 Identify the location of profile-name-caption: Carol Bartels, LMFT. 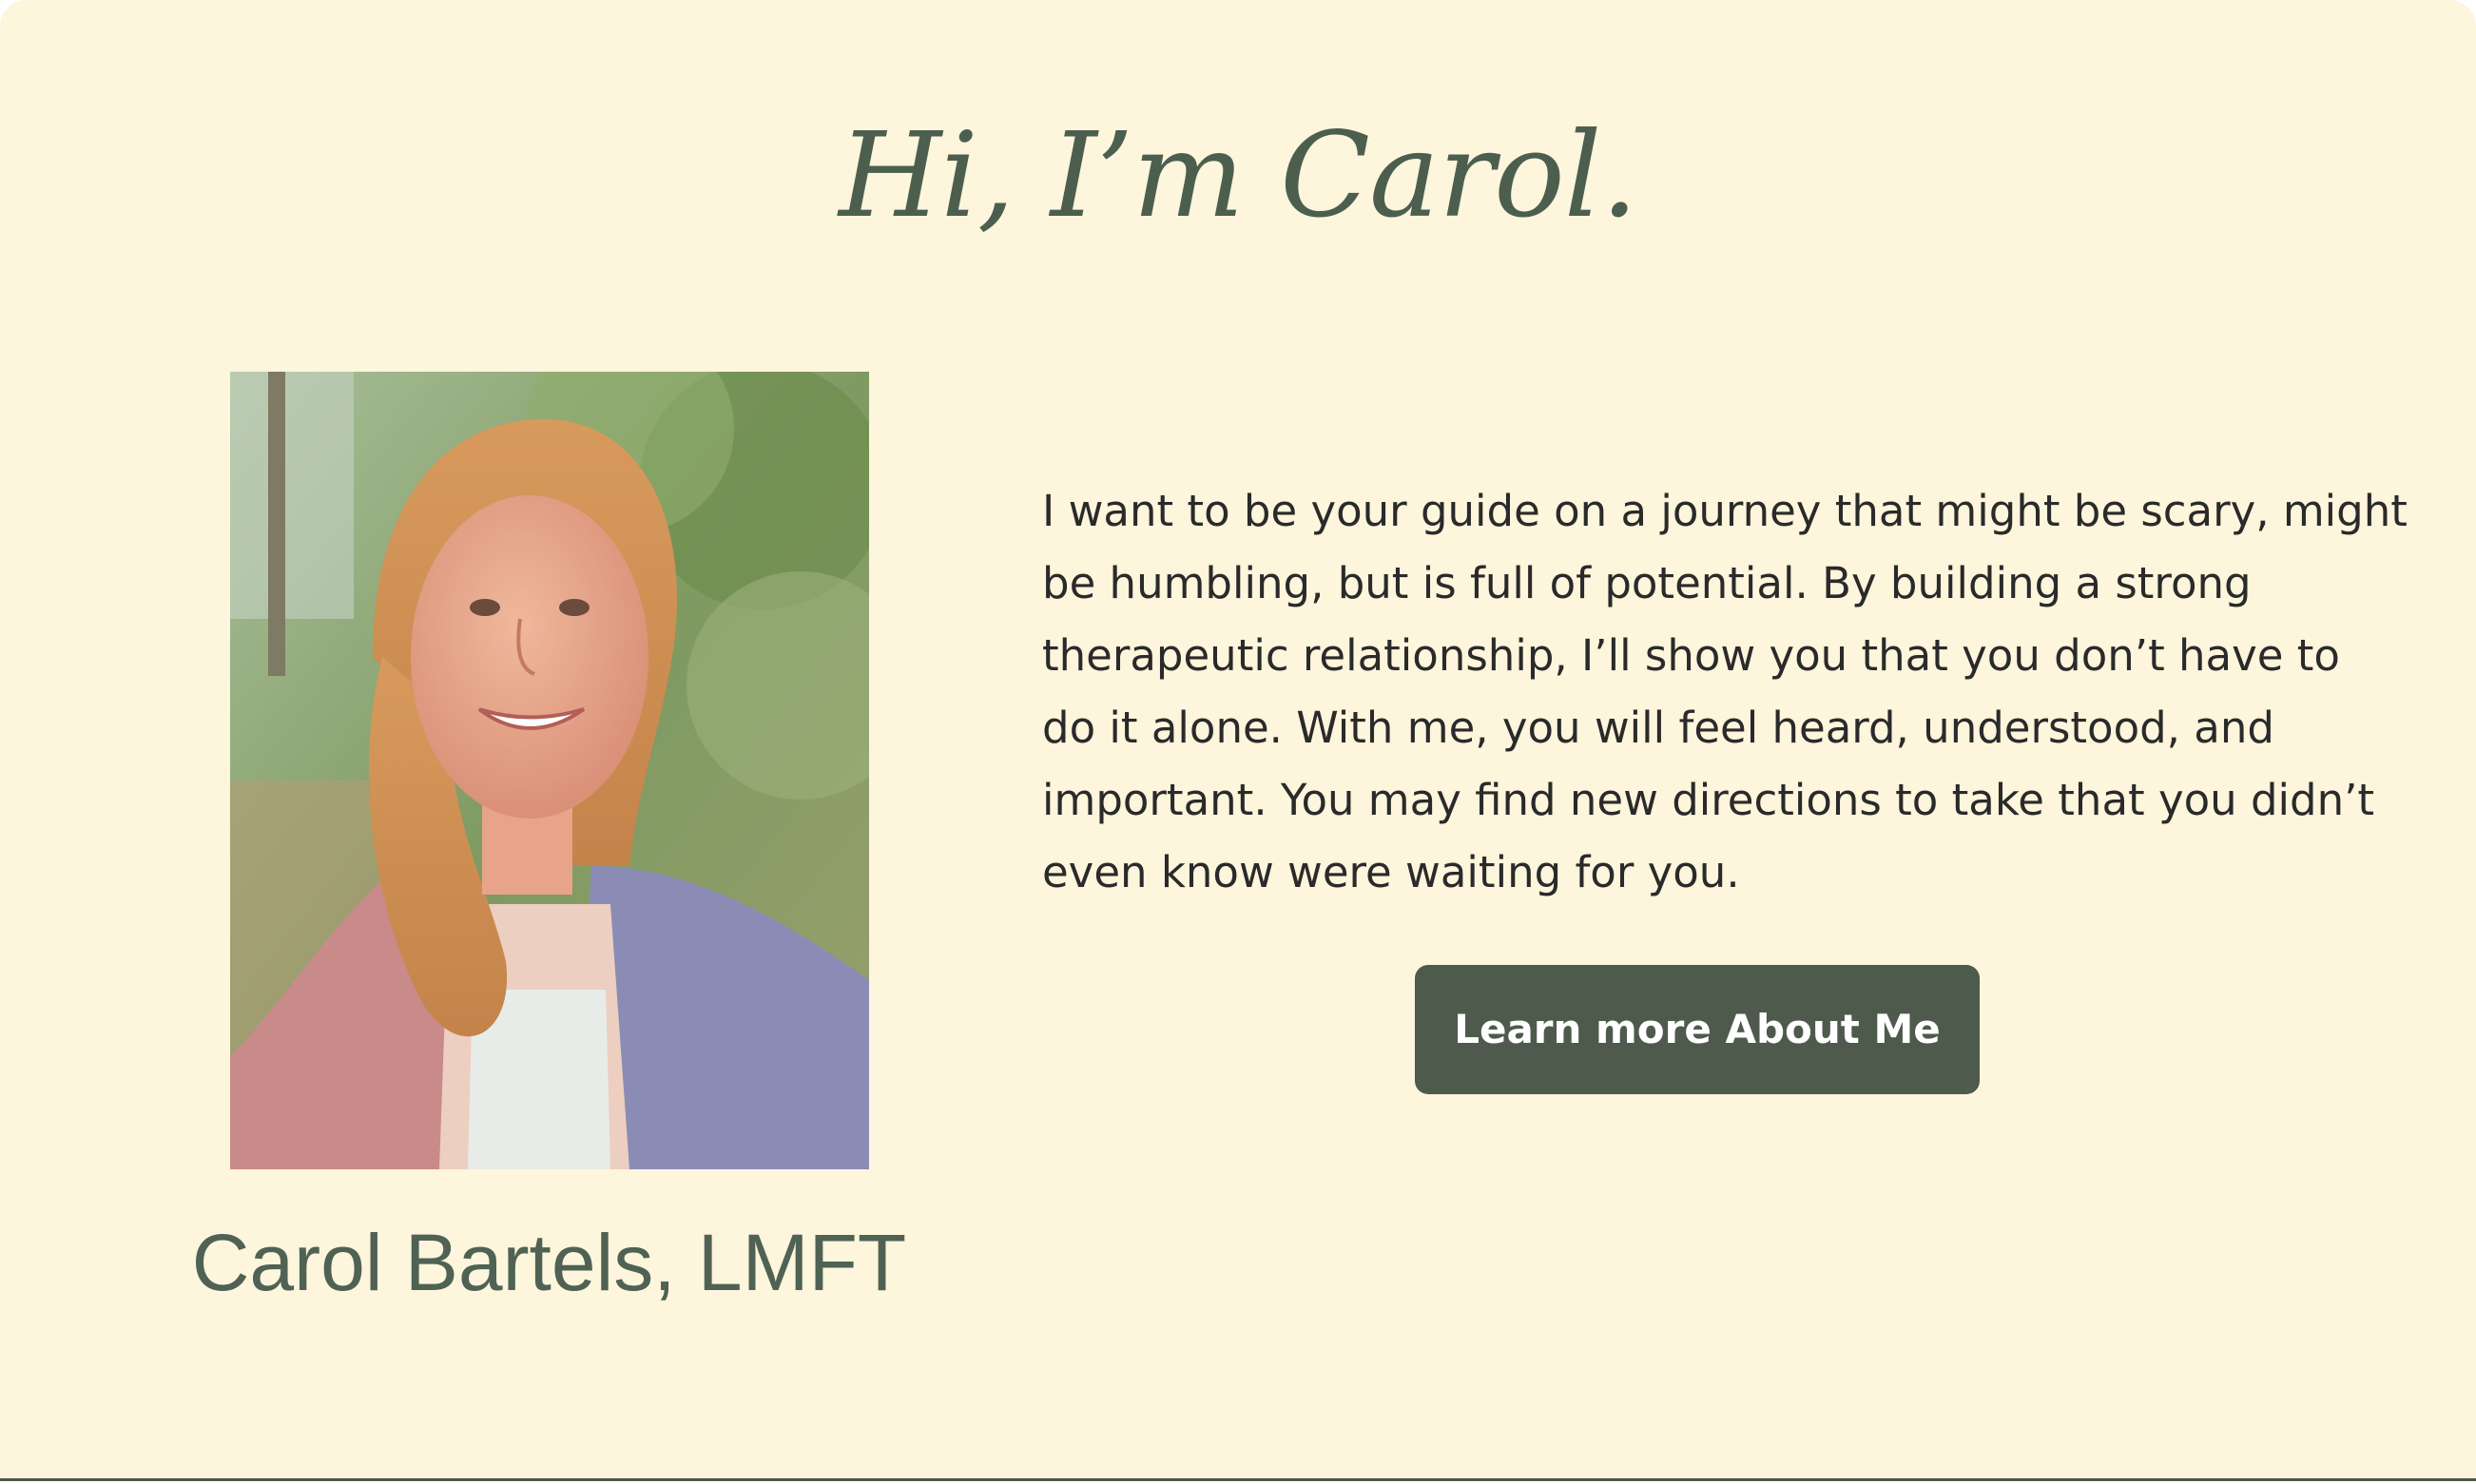
(549, 1262).